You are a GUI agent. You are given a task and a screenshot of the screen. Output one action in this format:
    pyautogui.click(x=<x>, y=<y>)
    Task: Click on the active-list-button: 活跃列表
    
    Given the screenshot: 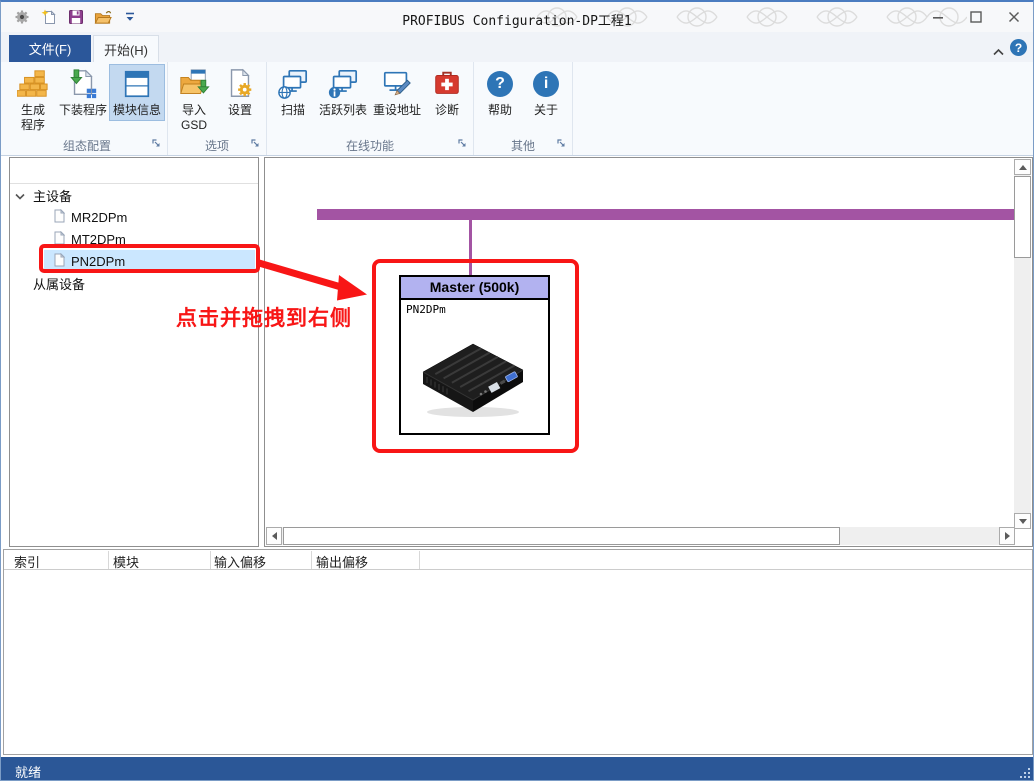 What is the action you would take?
    pyautogui.click(x=343, y=92)
    